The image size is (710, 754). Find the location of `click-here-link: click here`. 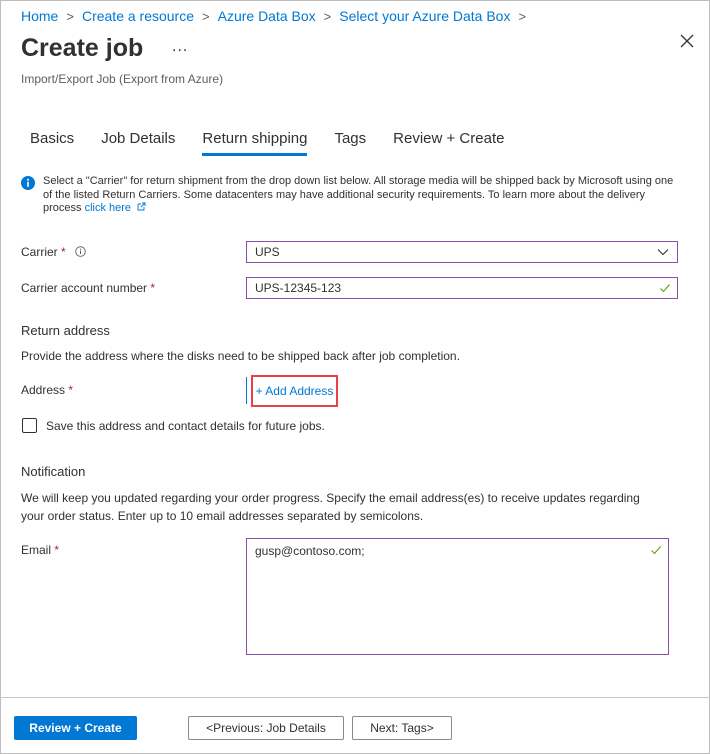

click-here-link: click here is located at coordinates (108, 208).